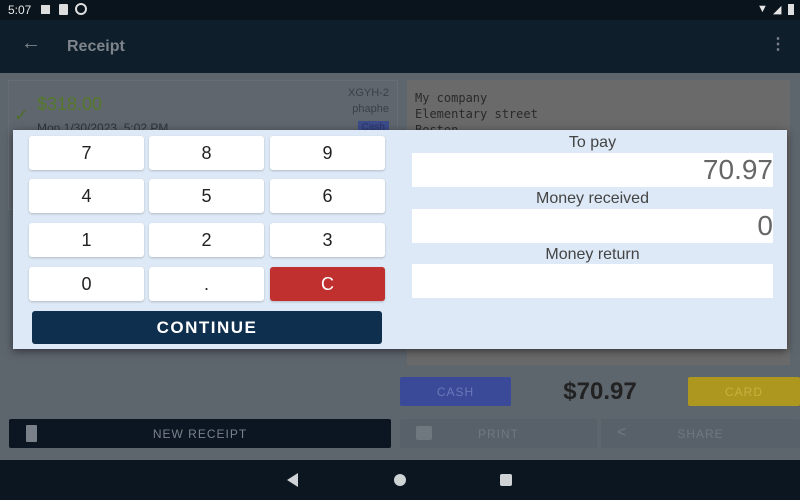  What do you see at coordinates (506, 480) in the screenshot?
I see `recents-nav-icon` at bounding box center [506, 480].